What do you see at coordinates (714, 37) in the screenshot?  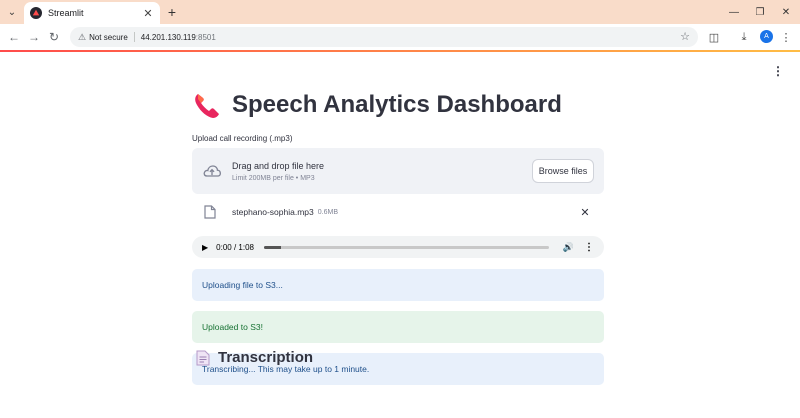 I see `extensions-puzzle-icon: ◫` at bounding box center [714, 37].